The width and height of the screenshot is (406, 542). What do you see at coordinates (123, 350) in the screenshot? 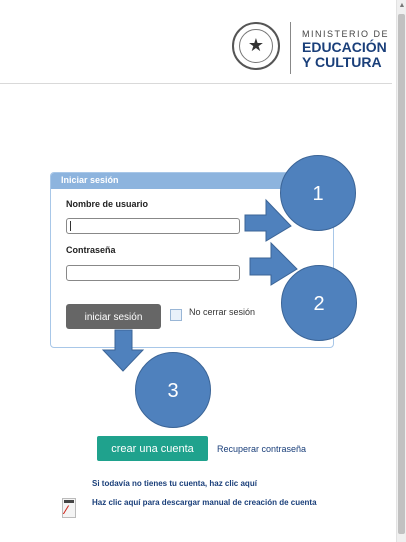
I see `arrow-3-icon` at bounding box center [123, 350].